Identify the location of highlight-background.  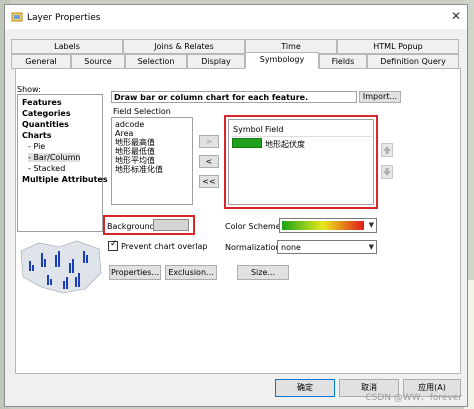
(149, 225).